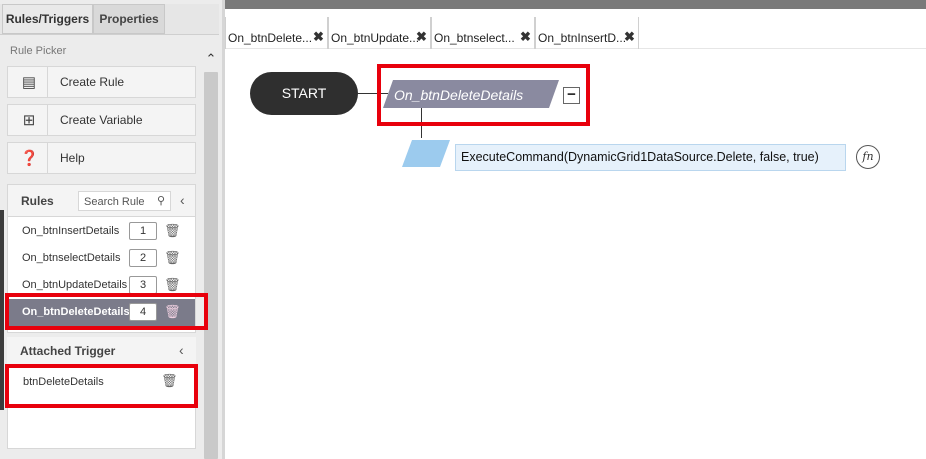  What do you see at coordinates (571, 95) in the screenshot?
I see `collapse-button: −` at bounding box center [571, 95].